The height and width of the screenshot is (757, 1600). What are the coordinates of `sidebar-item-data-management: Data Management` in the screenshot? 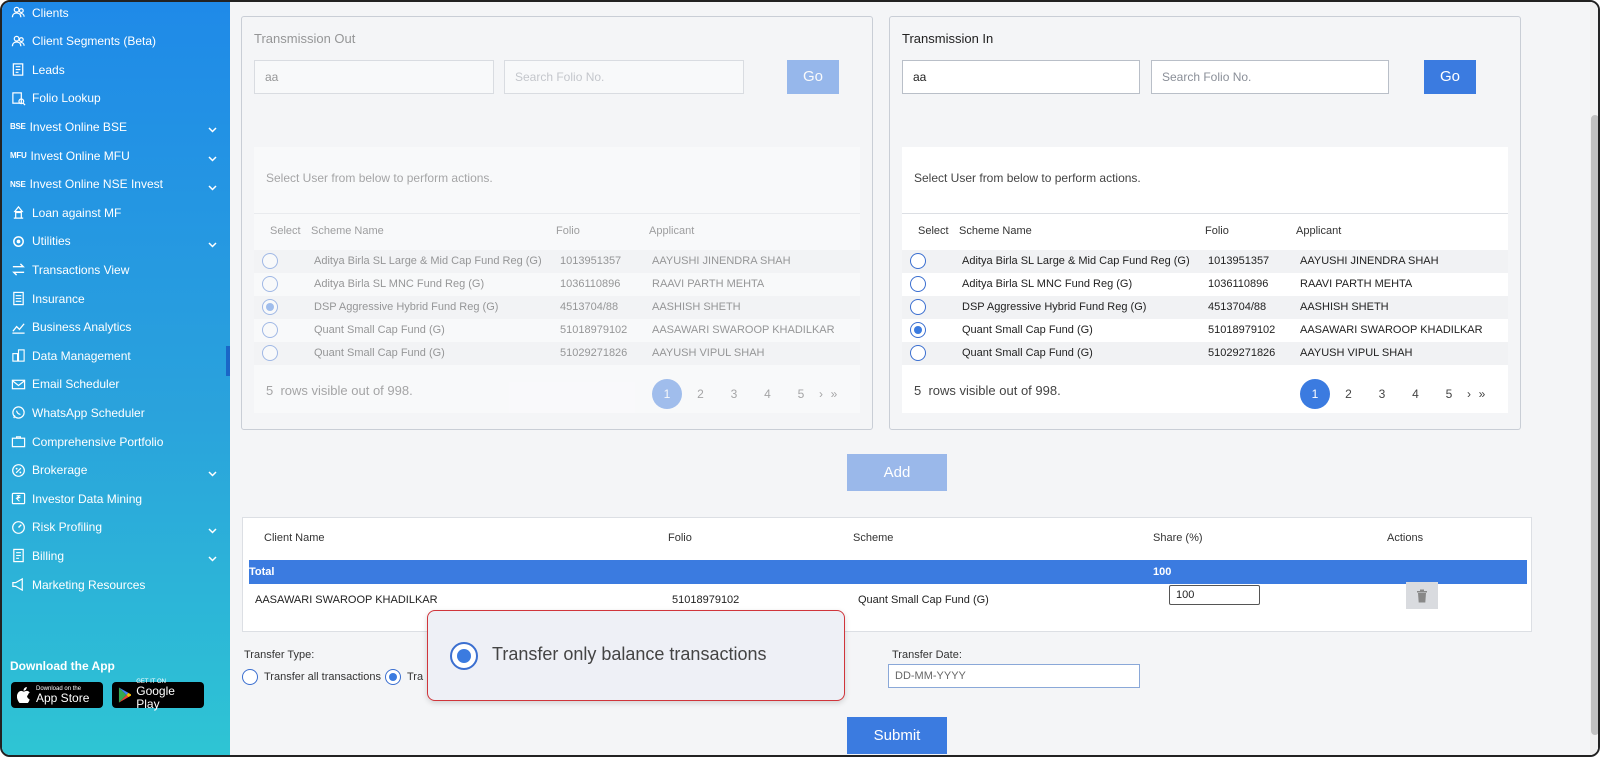 It's located at (116, 355).